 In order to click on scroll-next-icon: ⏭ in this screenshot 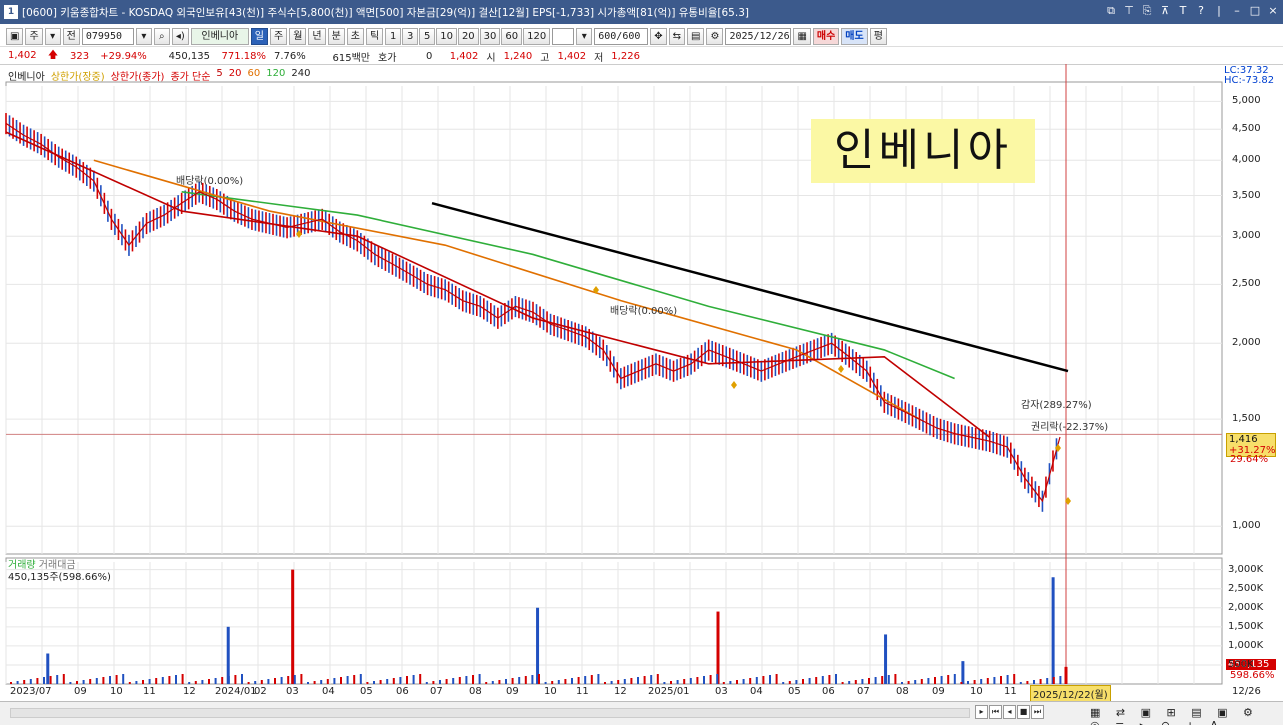, I will do `click(1037, 712)`.